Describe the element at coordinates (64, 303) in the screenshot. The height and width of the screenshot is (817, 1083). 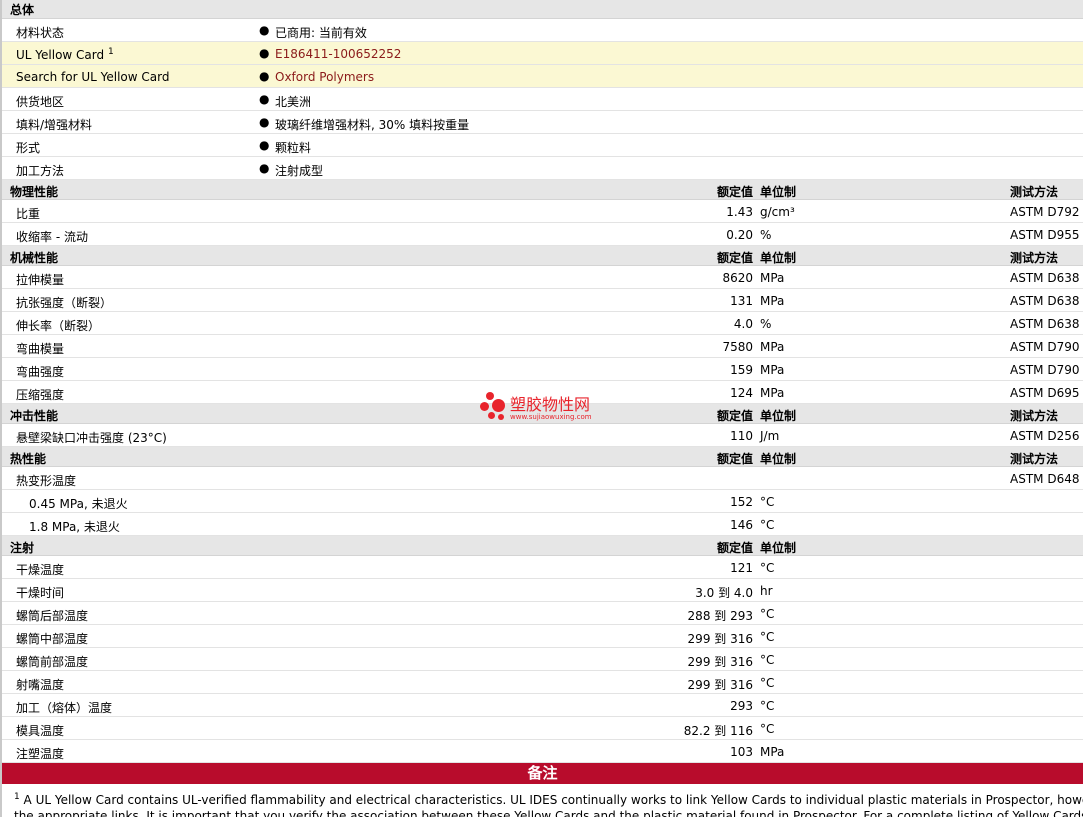
I see `row-label: 抗张强度（断裂）` at that location.